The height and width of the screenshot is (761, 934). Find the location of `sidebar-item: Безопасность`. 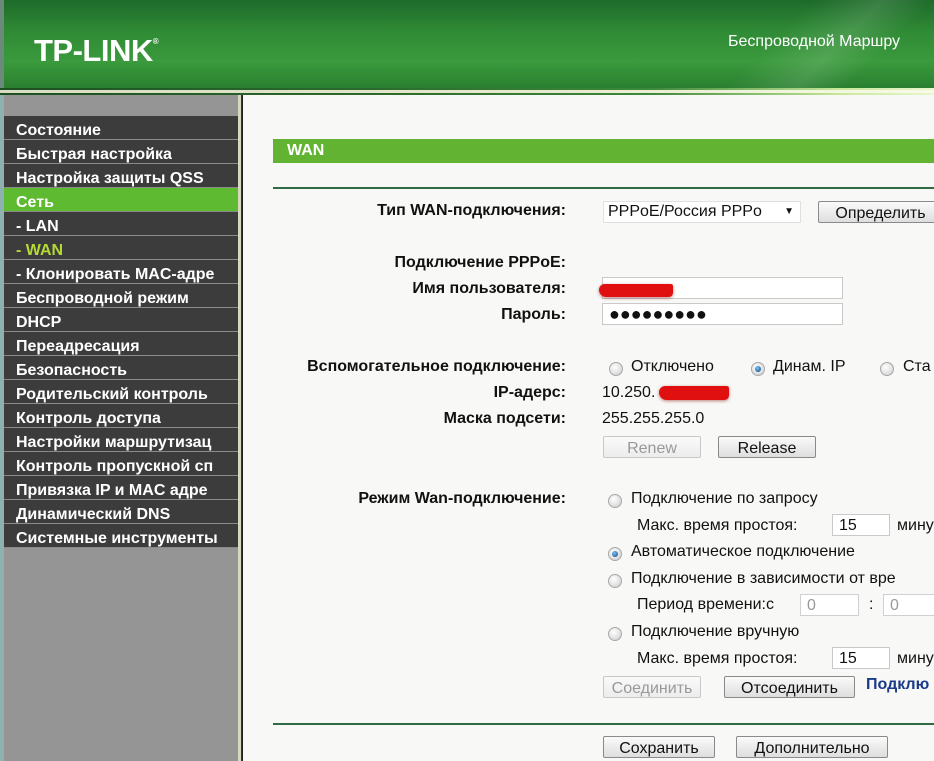

sidebar-item: Безопасность is located at coordinates (121, 368).